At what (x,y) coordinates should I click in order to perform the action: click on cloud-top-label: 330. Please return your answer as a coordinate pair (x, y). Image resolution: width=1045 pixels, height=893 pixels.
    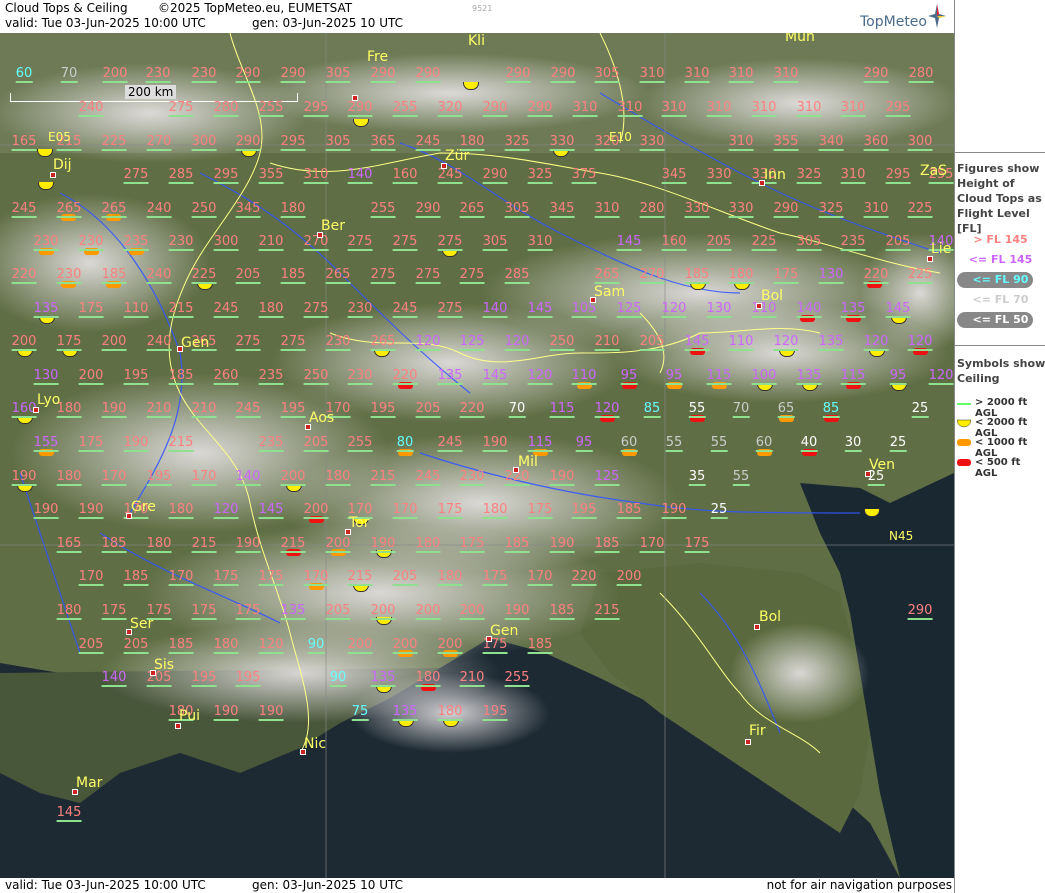
    Looking at the image, I should click on (741, 209).